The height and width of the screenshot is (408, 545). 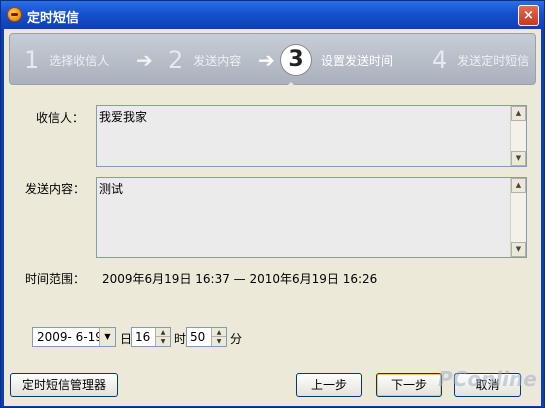 What do you see at coordinates (440, 60) in the screenshot?
I see `step-4-number: 4` at bounding box center [440, 60].